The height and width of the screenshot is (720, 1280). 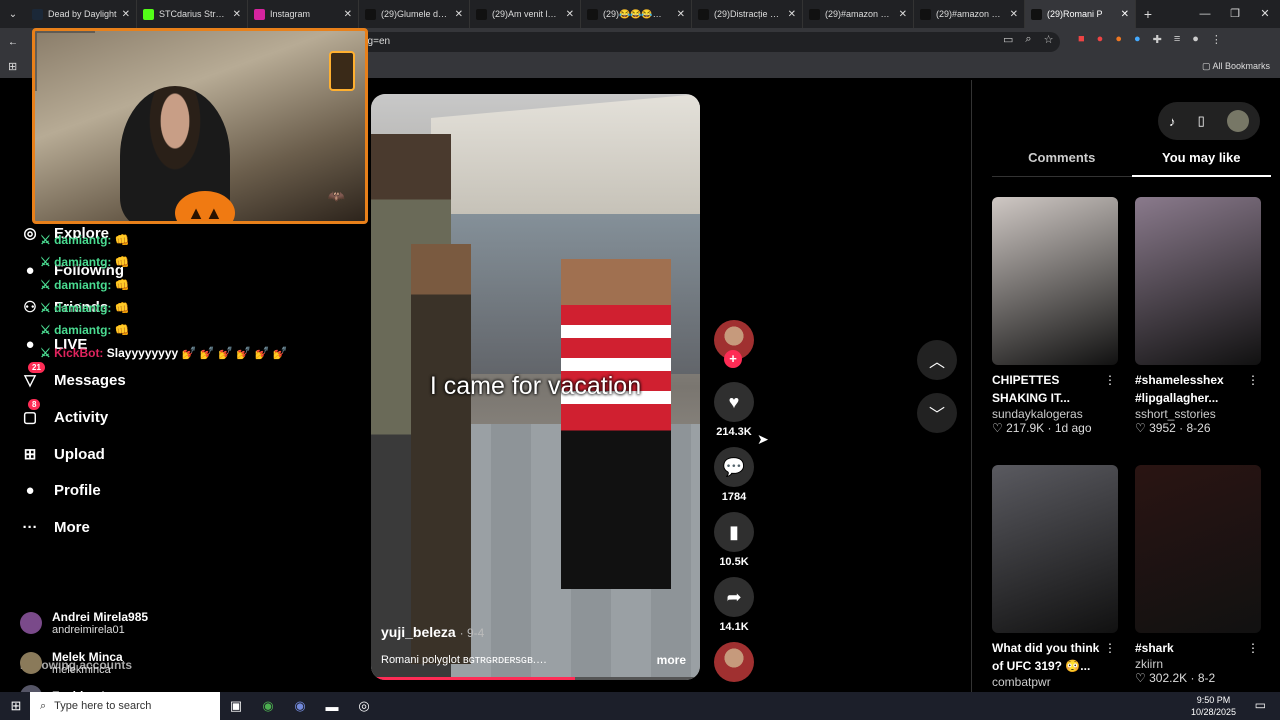 What do you see at coordinates (84, 623) in the screenshot?
I see `following-account: Andrei Mirela985 andreimirela01` at bounding box center [84, 623].